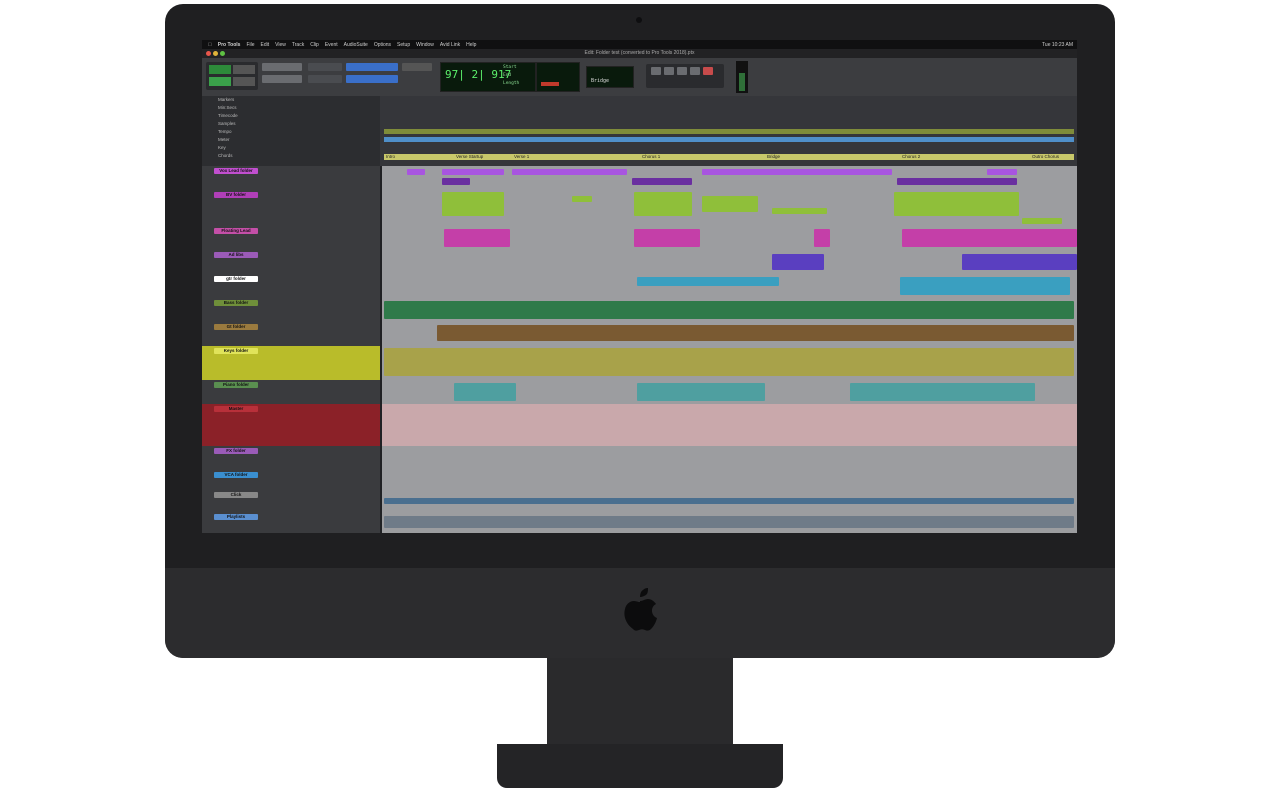 The image size is (1280, 799). What do you see at coordinates (220, 81) in the screenshot?
I see `slip-mode-button` at bounding box center [220, 81].